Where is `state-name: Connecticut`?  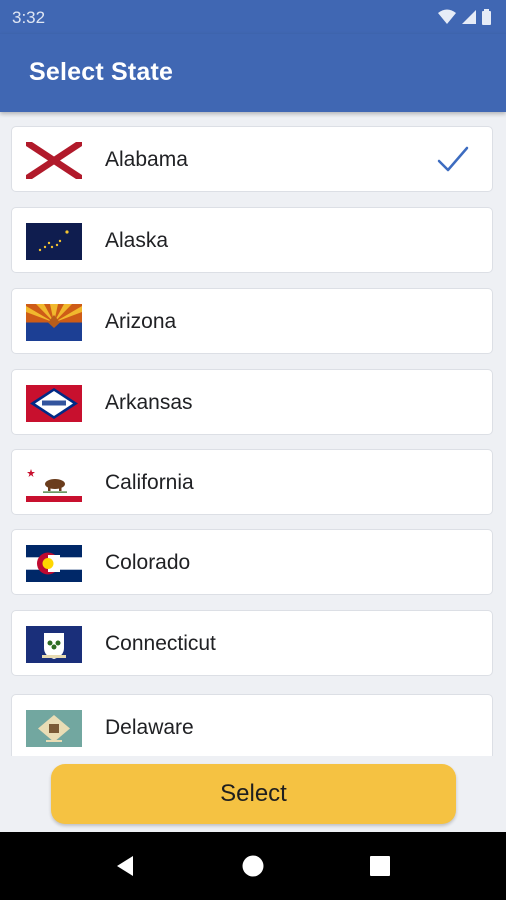 state-name: Connecticut is located at coordinates (160, 643).